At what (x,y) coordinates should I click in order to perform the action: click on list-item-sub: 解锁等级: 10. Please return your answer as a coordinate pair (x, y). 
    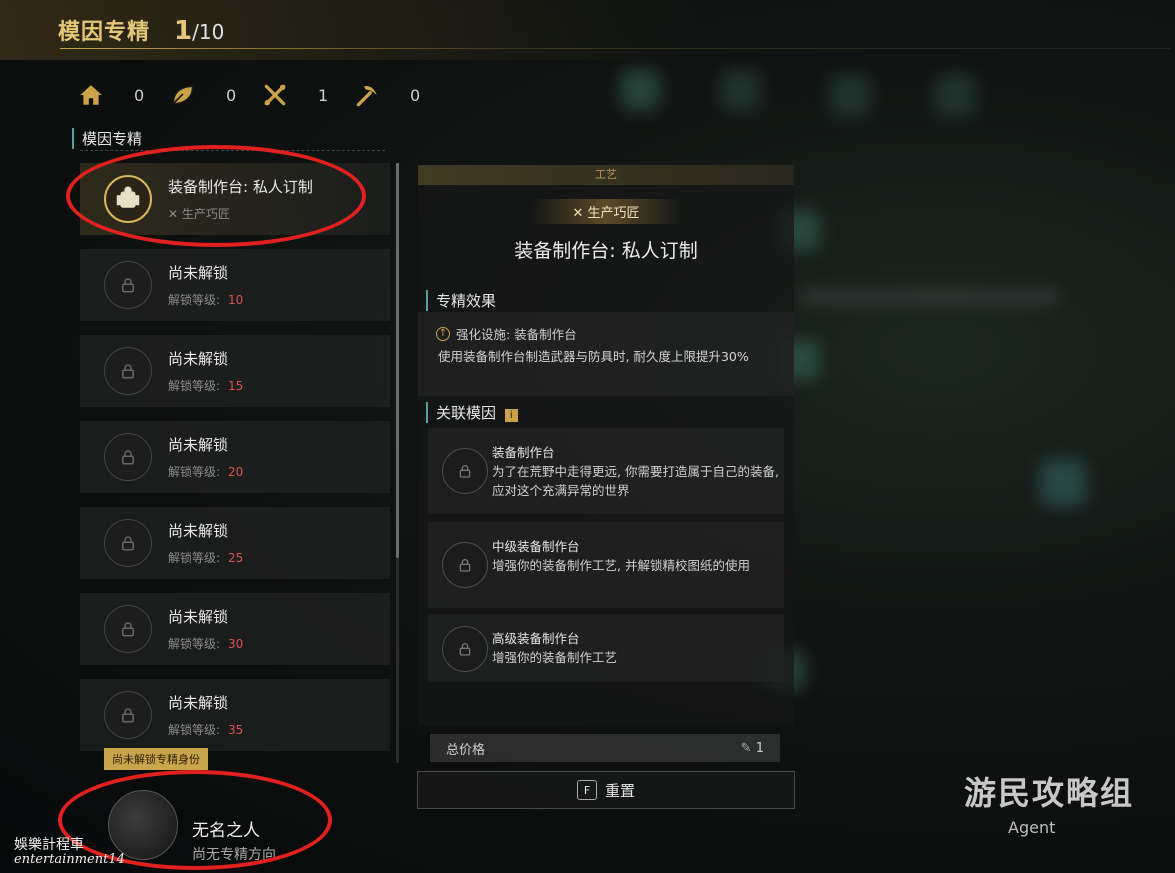
    Looking at the image, I should click on (206, 300).